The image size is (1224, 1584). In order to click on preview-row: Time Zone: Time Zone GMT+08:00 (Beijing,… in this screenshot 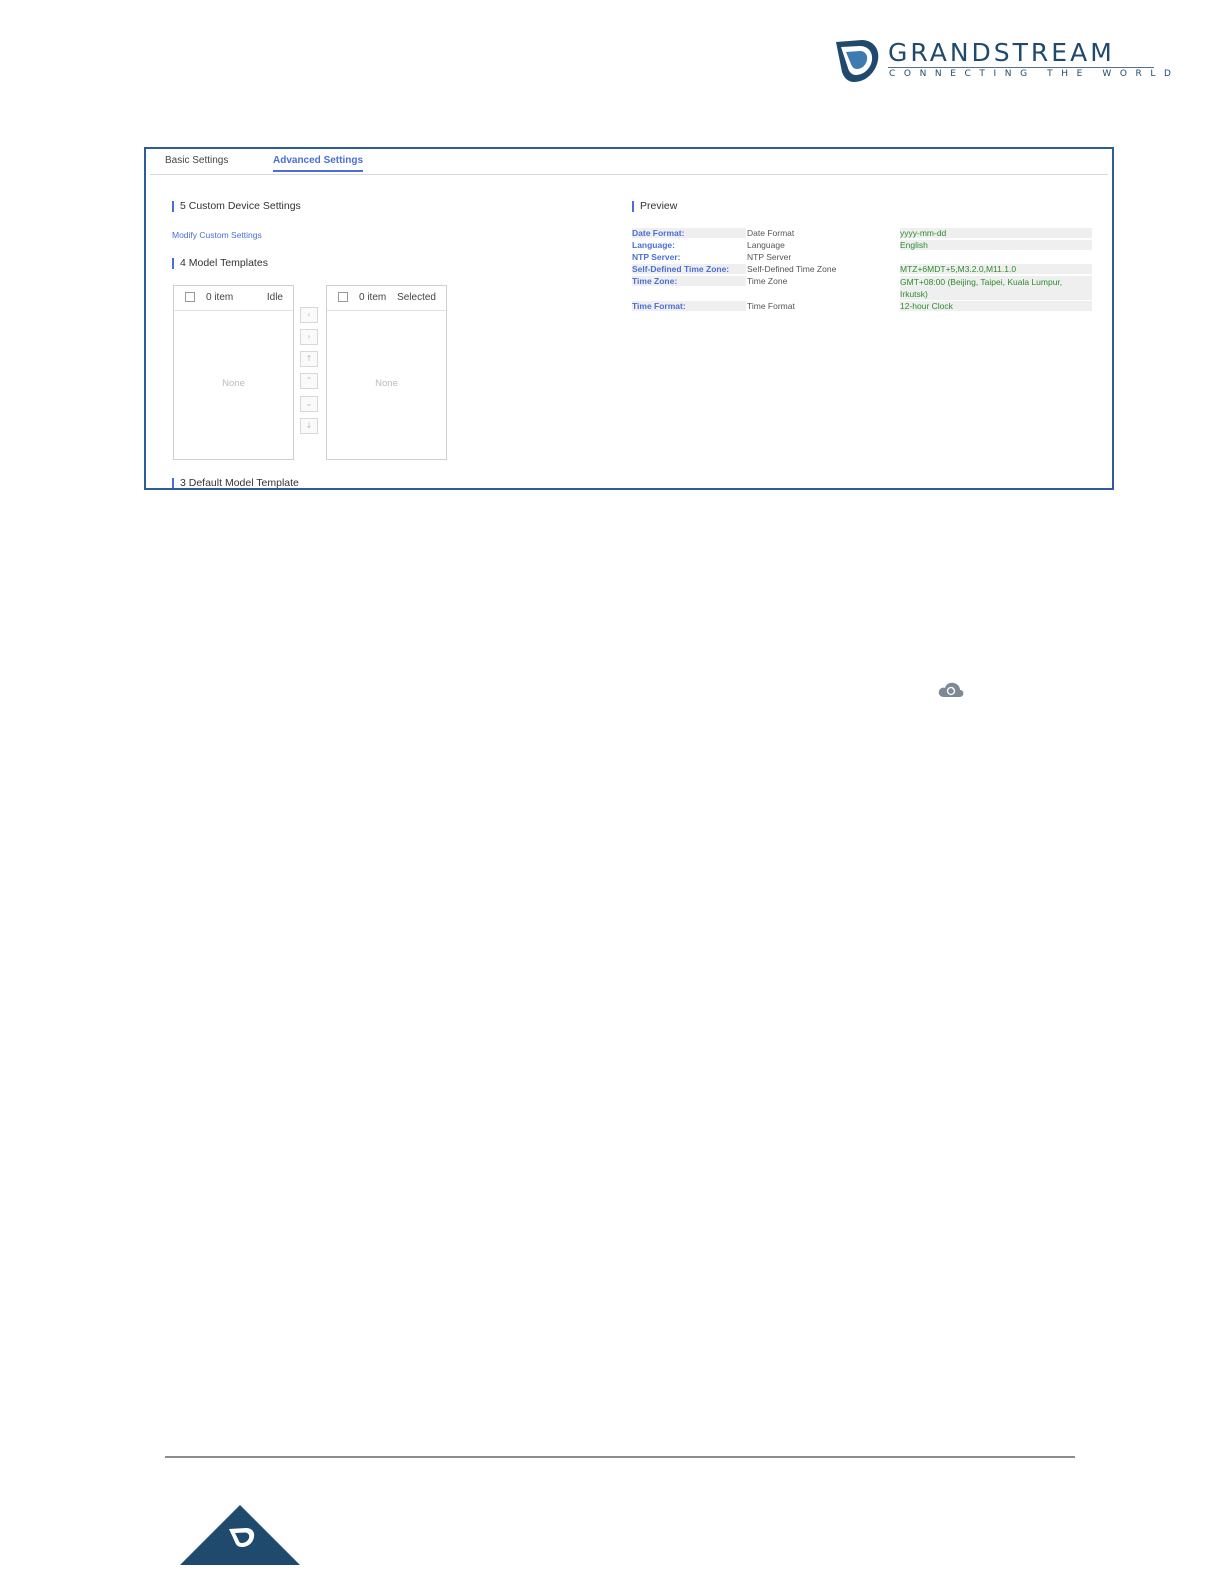, I will do `click(863, 288)`.